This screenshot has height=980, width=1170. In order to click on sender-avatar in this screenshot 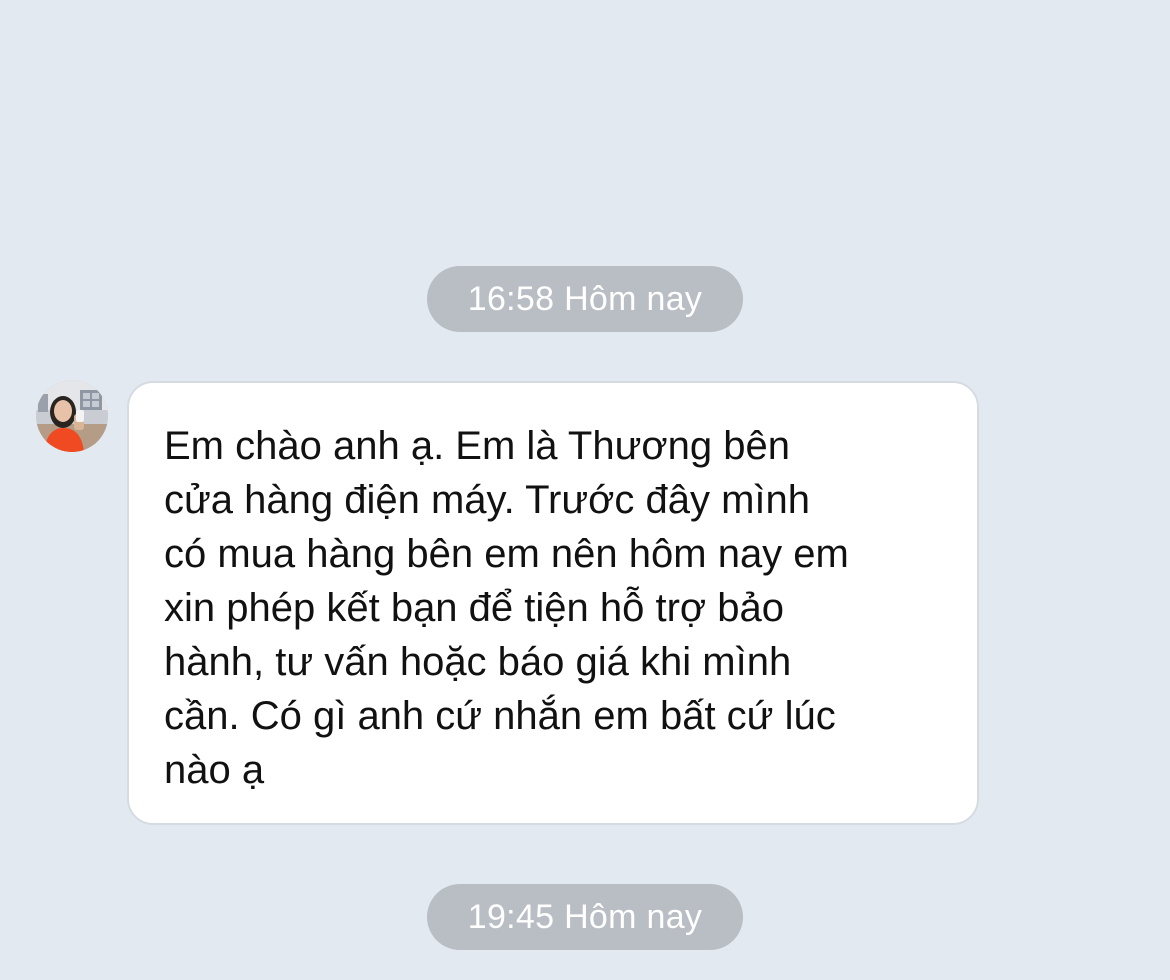, I will do `click(72, 416)`.